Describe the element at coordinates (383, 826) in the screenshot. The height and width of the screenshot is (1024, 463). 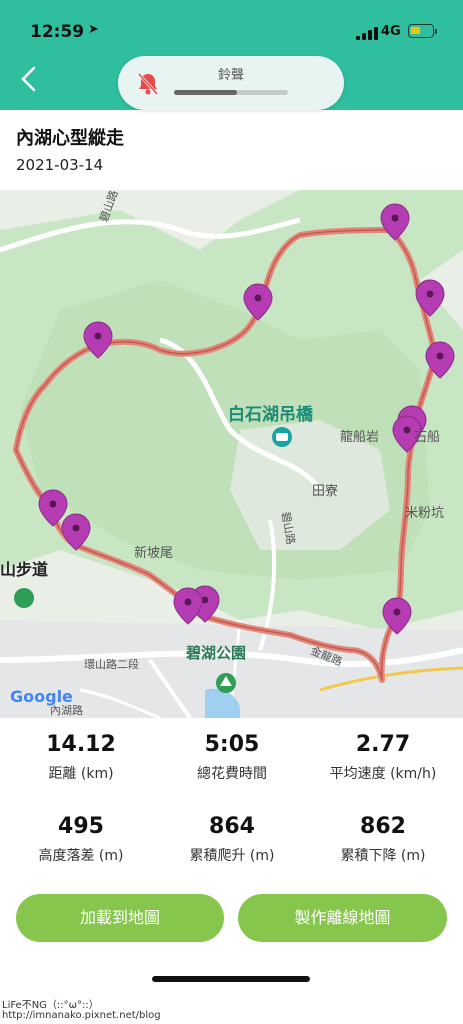
I see `stat-value: 862` at that location.